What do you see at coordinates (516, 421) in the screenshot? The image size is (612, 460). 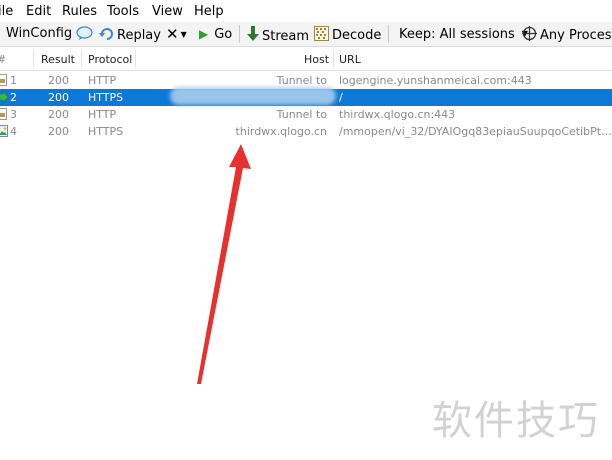 I see `watermark: 软件技巧` at bounding box center [516, 421].